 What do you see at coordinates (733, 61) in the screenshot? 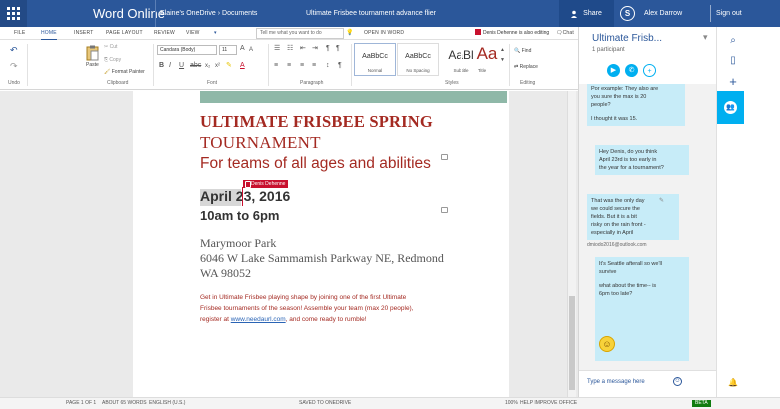
I see `contacts-book-icon: ▯` at bounding box center [733, 61].